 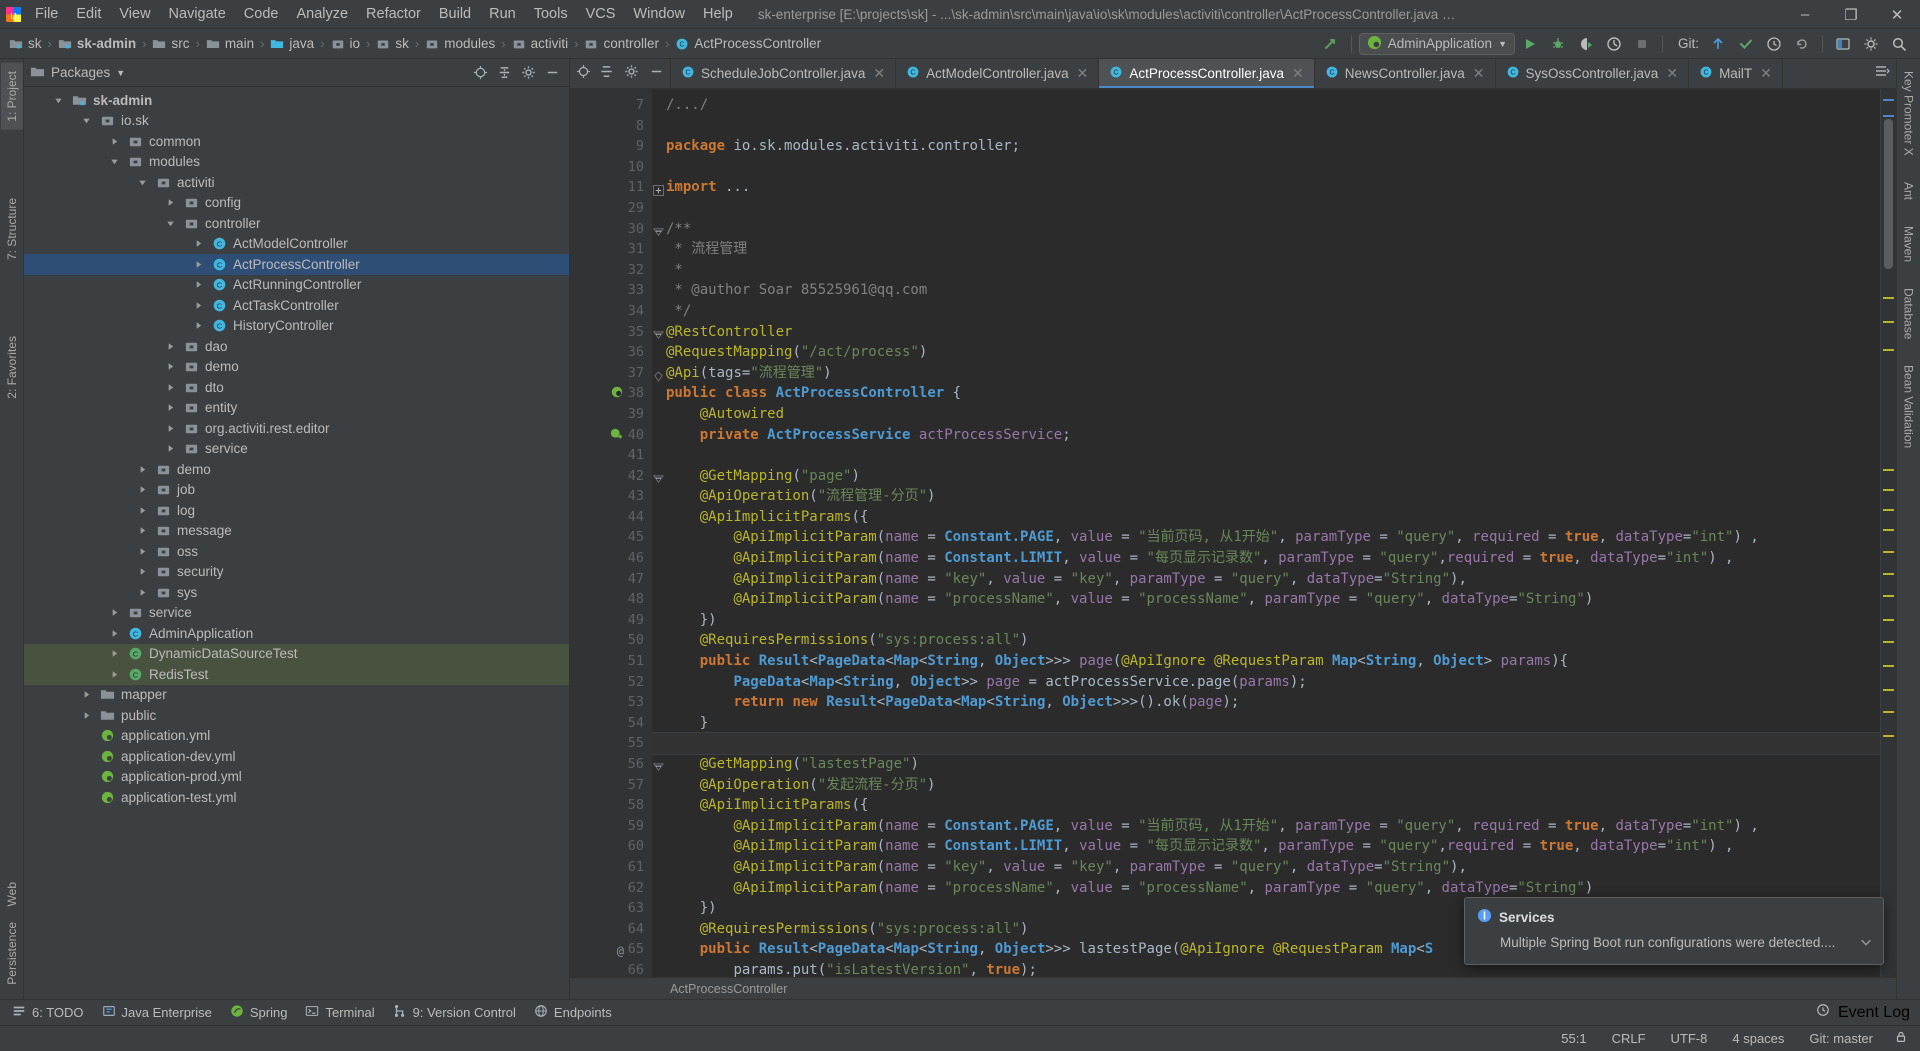 I want to click on window-controls: – ❐ ✕, so click(x=1851, y=14).